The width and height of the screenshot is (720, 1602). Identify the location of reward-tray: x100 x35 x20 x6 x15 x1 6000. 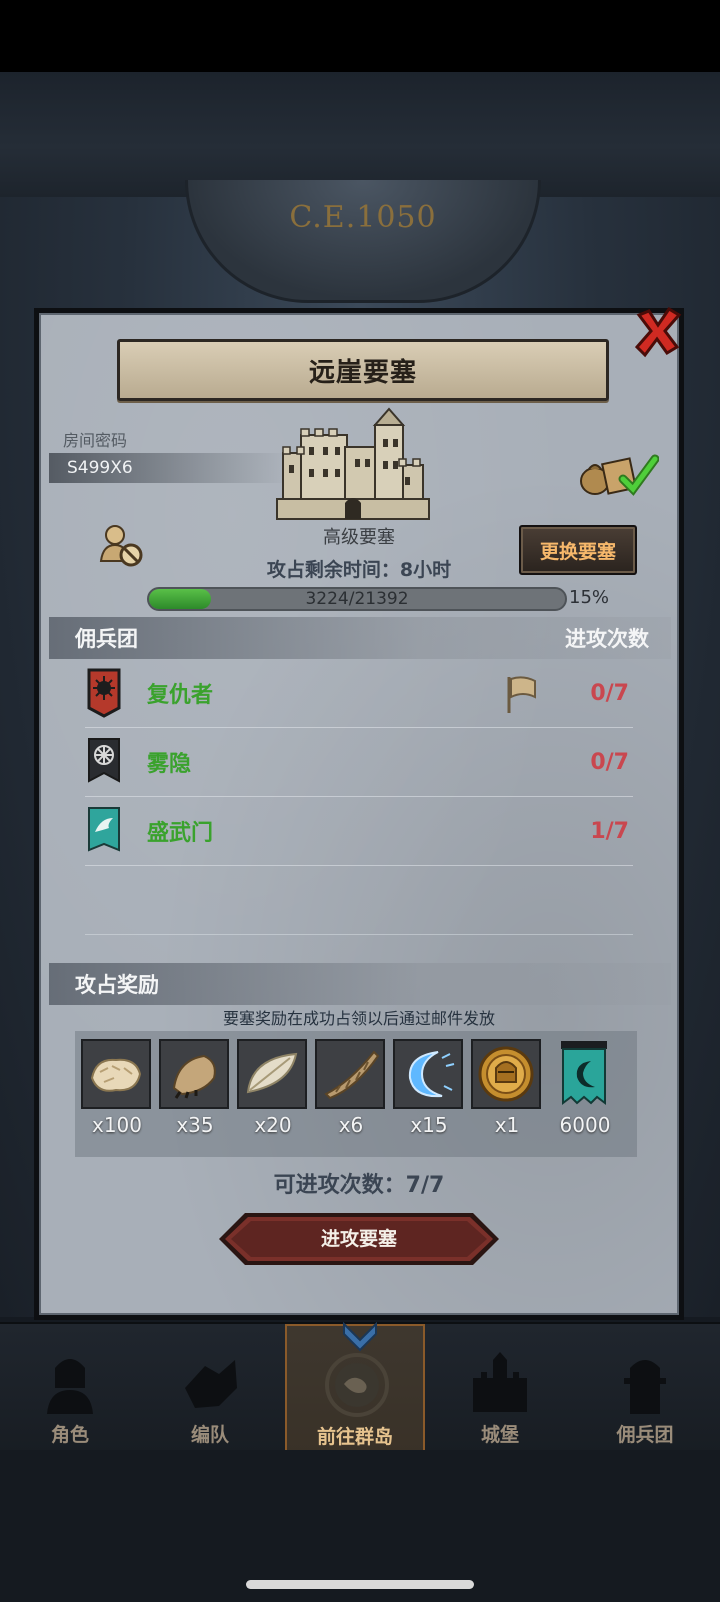
(356, 1094).